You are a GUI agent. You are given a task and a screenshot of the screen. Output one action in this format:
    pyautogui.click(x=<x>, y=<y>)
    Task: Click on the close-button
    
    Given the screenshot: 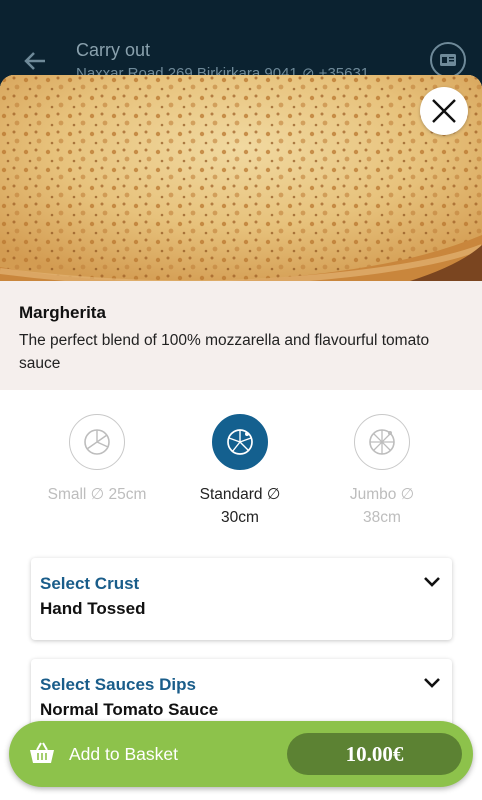 What is the action you would take?
    pyautogui.click(x=444, y=111)
    